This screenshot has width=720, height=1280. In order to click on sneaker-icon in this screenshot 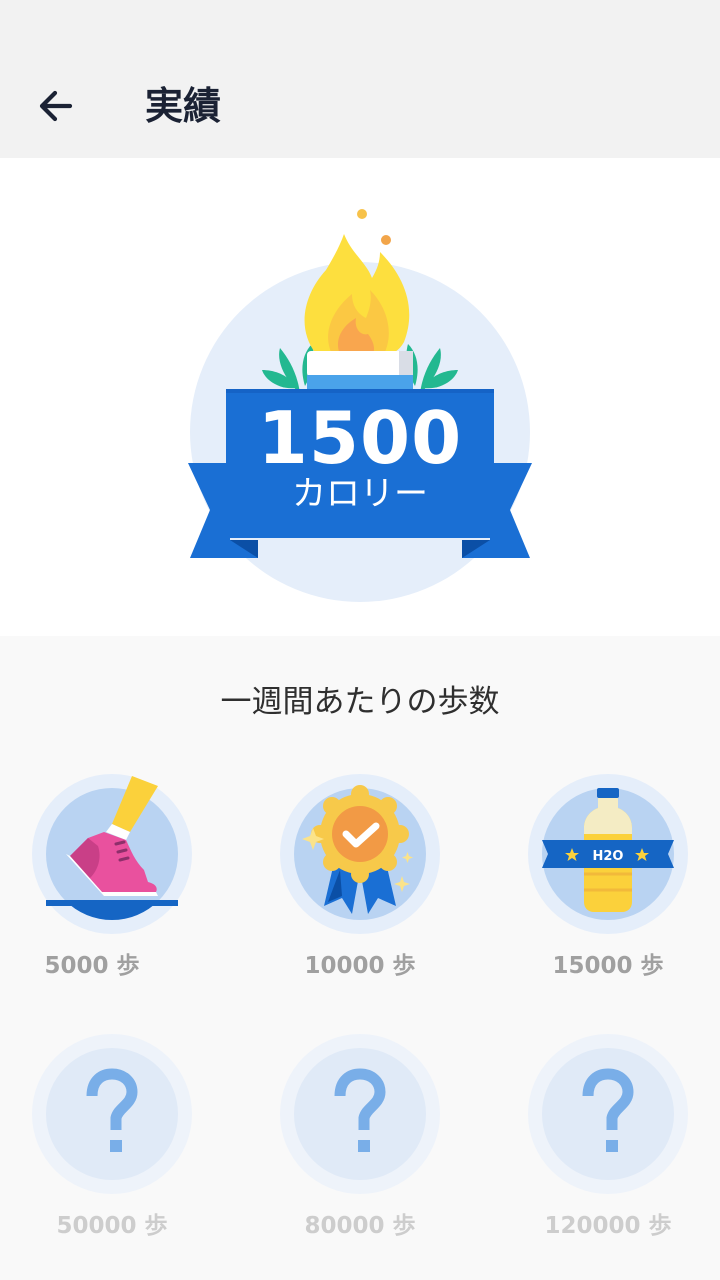, I will do `click(112, 854)`.